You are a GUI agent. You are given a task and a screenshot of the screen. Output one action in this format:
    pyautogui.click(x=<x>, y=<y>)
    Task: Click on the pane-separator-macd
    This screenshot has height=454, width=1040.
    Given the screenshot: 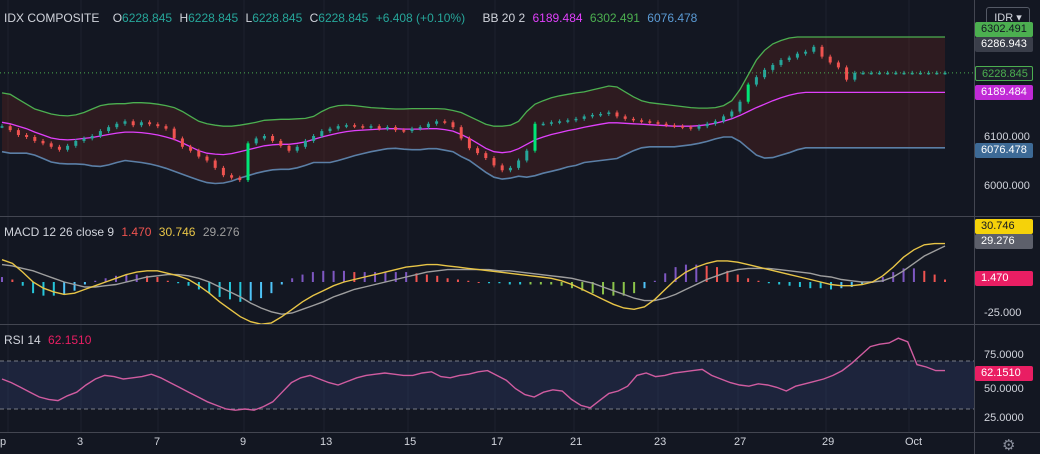 What is the action you would take?
    pyautogui.click(x=520, y=216)
    